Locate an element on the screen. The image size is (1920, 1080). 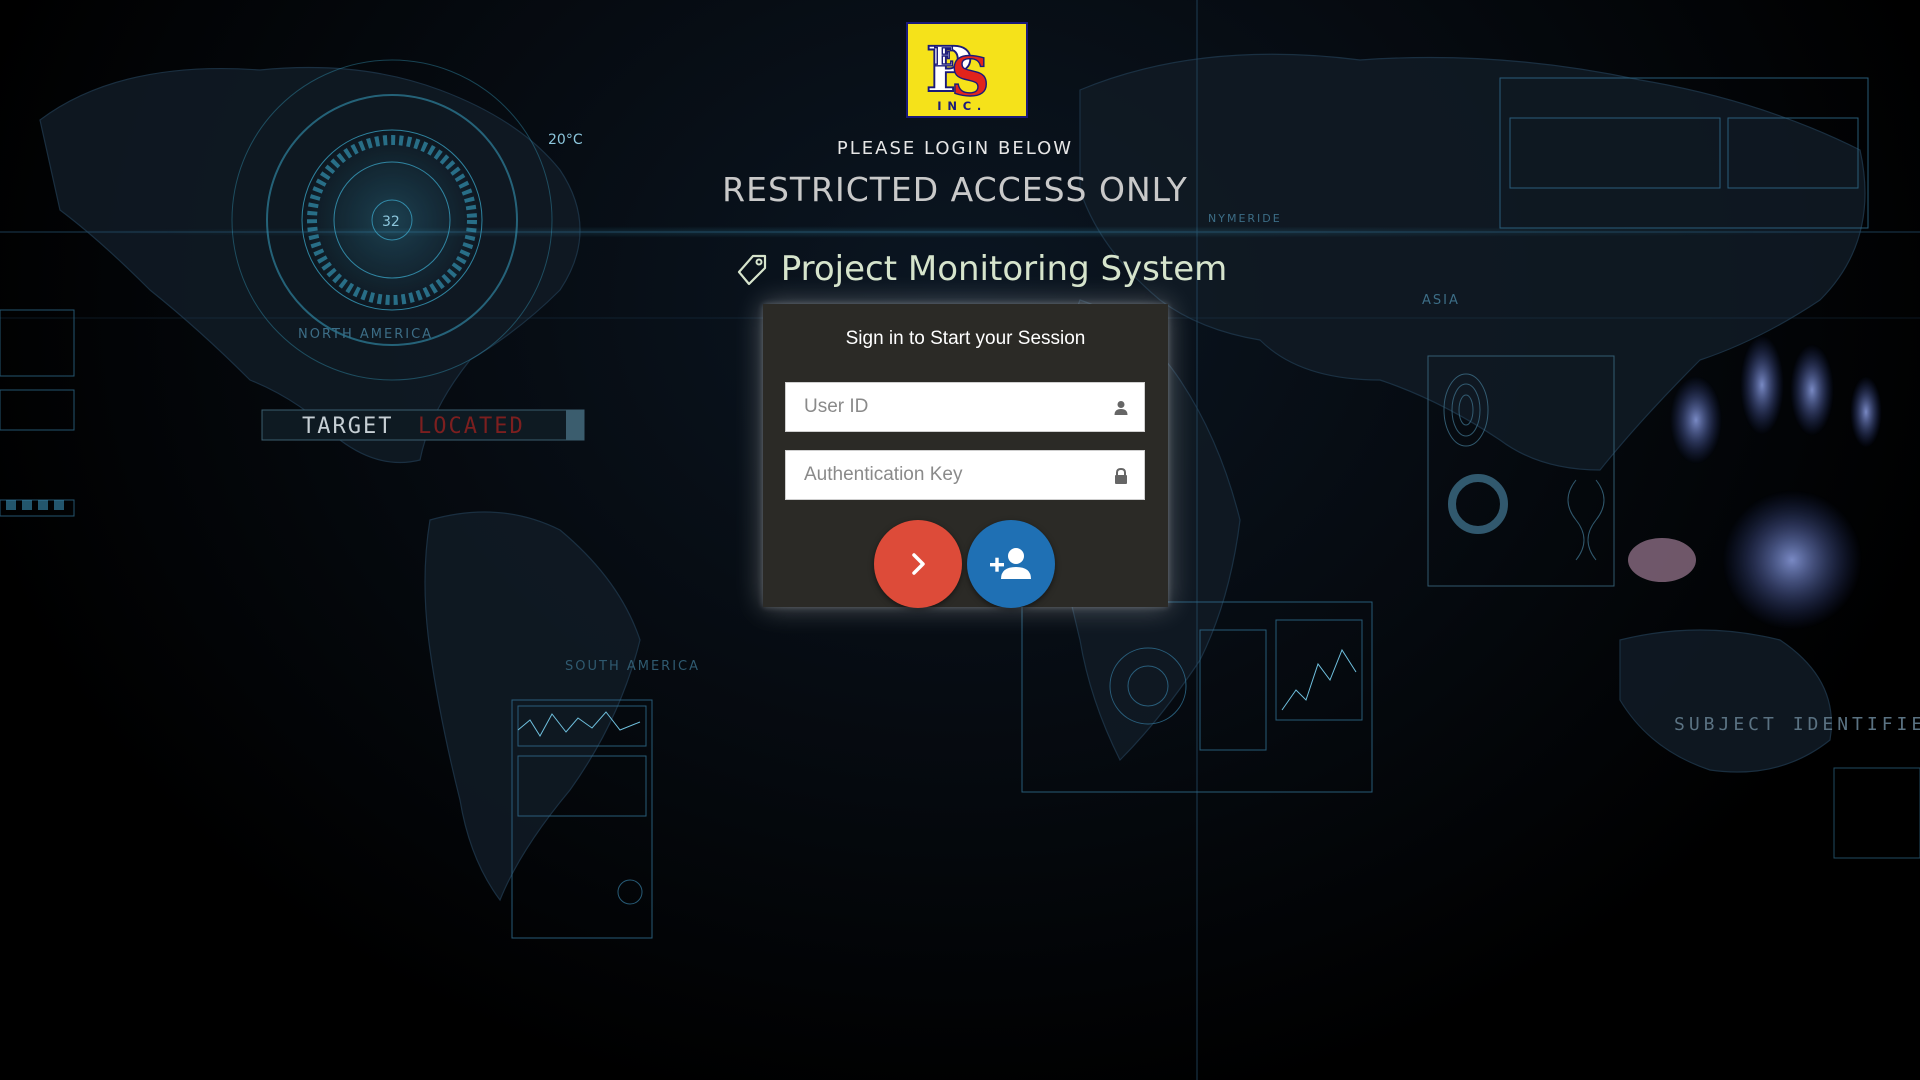
svg-text: TARGET is located at coordinates (347, 426).